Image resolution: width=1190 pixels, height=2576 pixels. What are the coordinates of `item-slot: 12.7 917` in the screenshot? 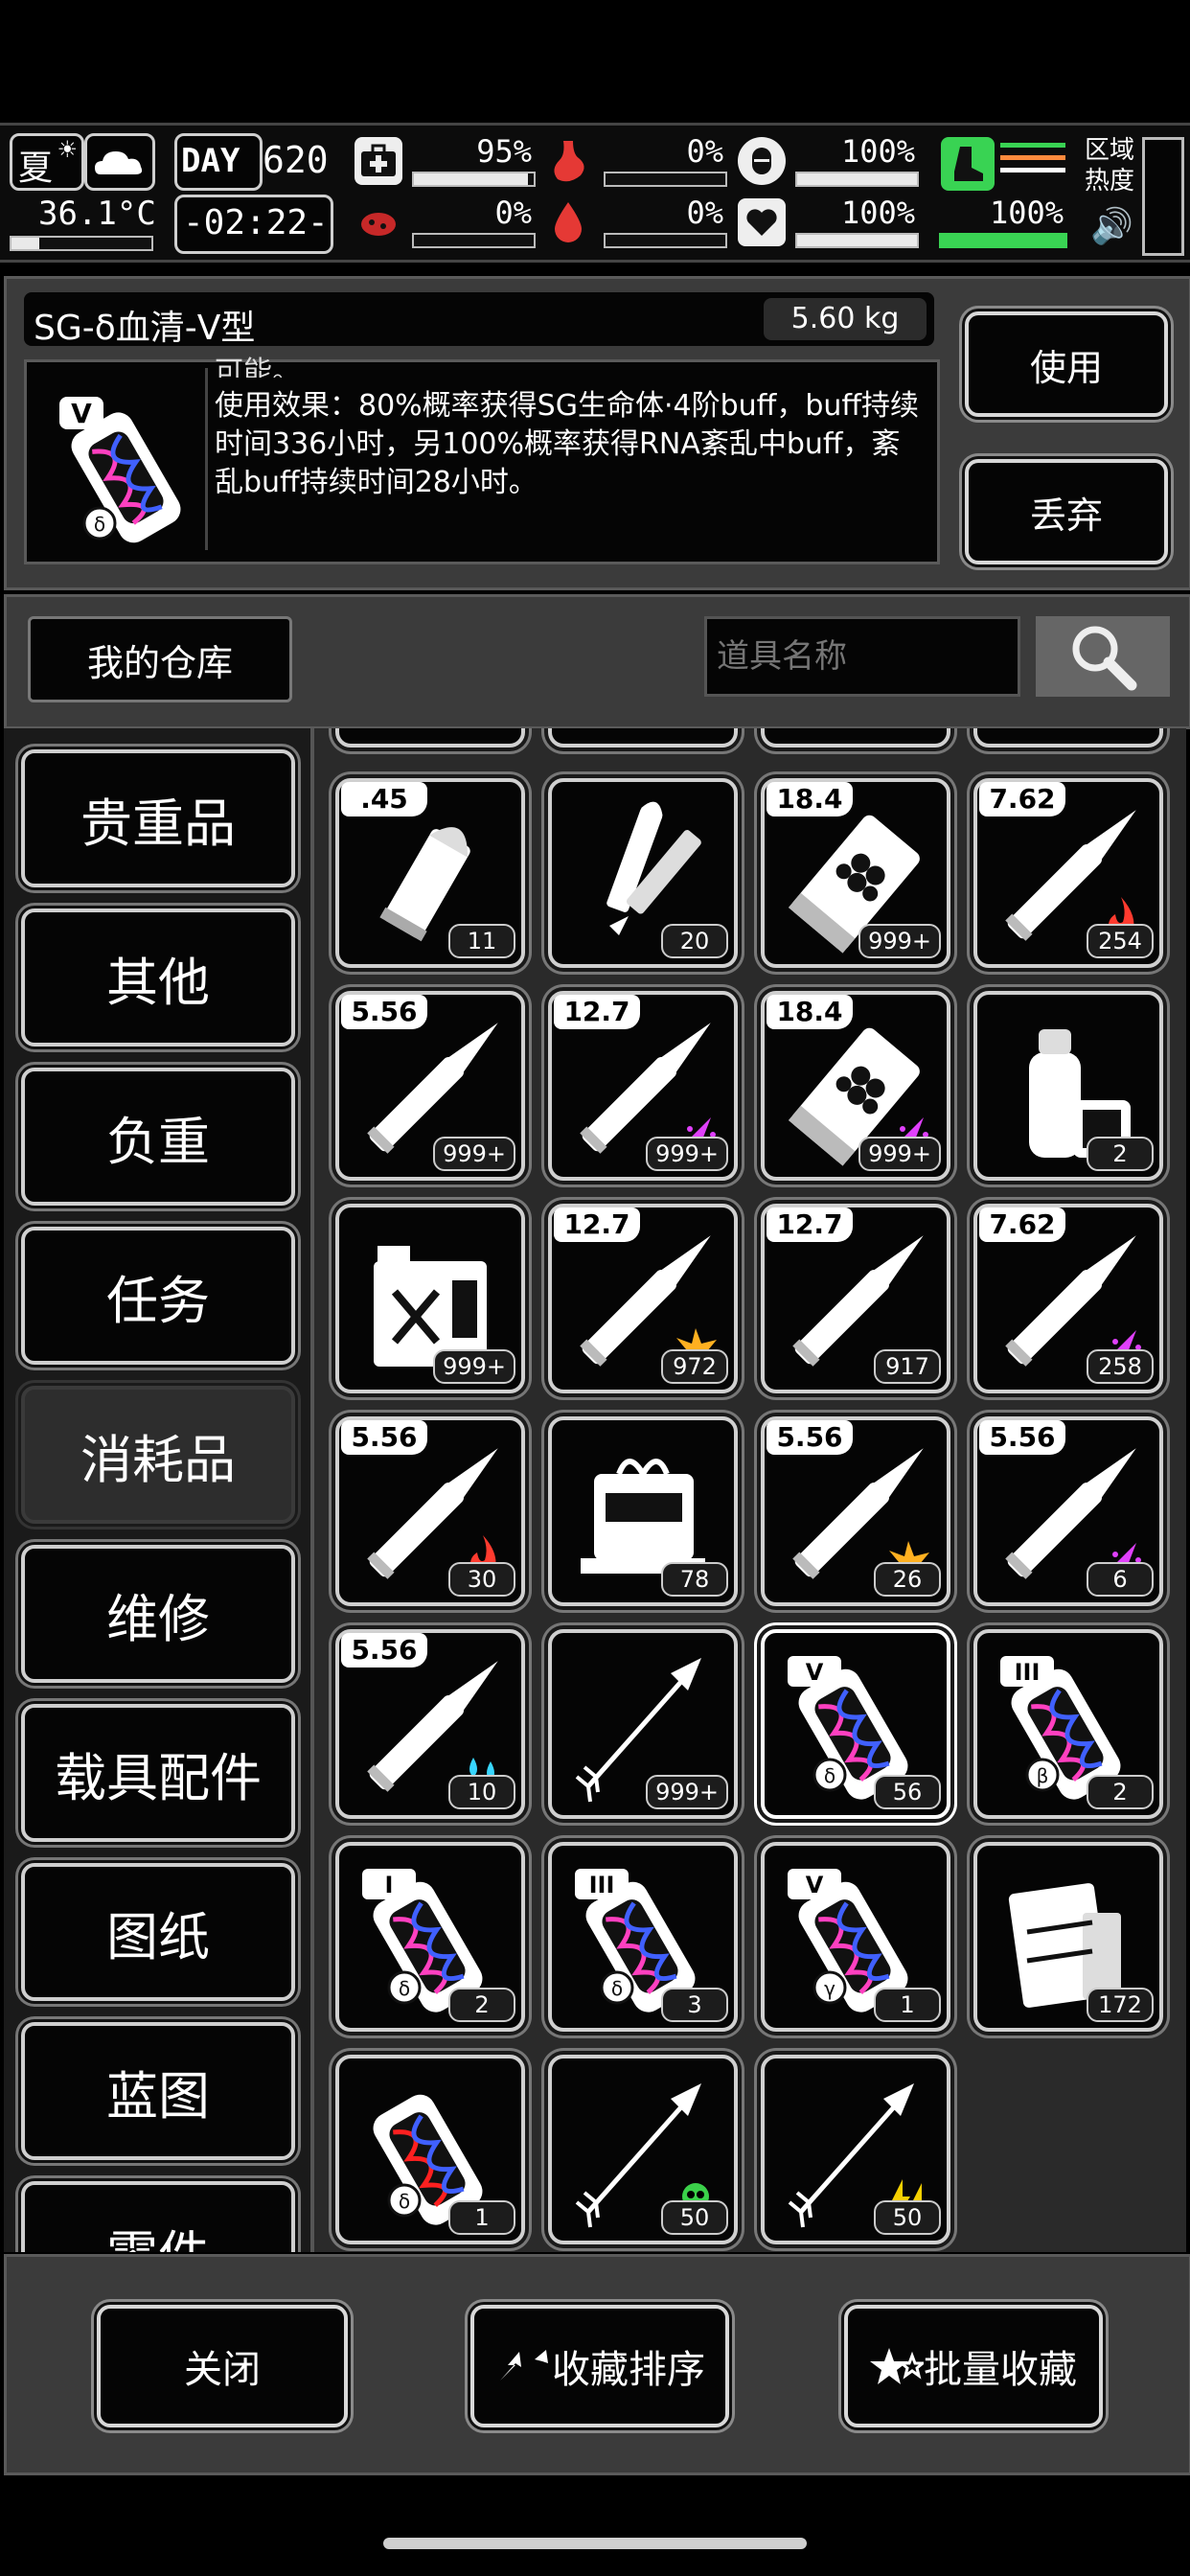 It's located at (856, 1298).